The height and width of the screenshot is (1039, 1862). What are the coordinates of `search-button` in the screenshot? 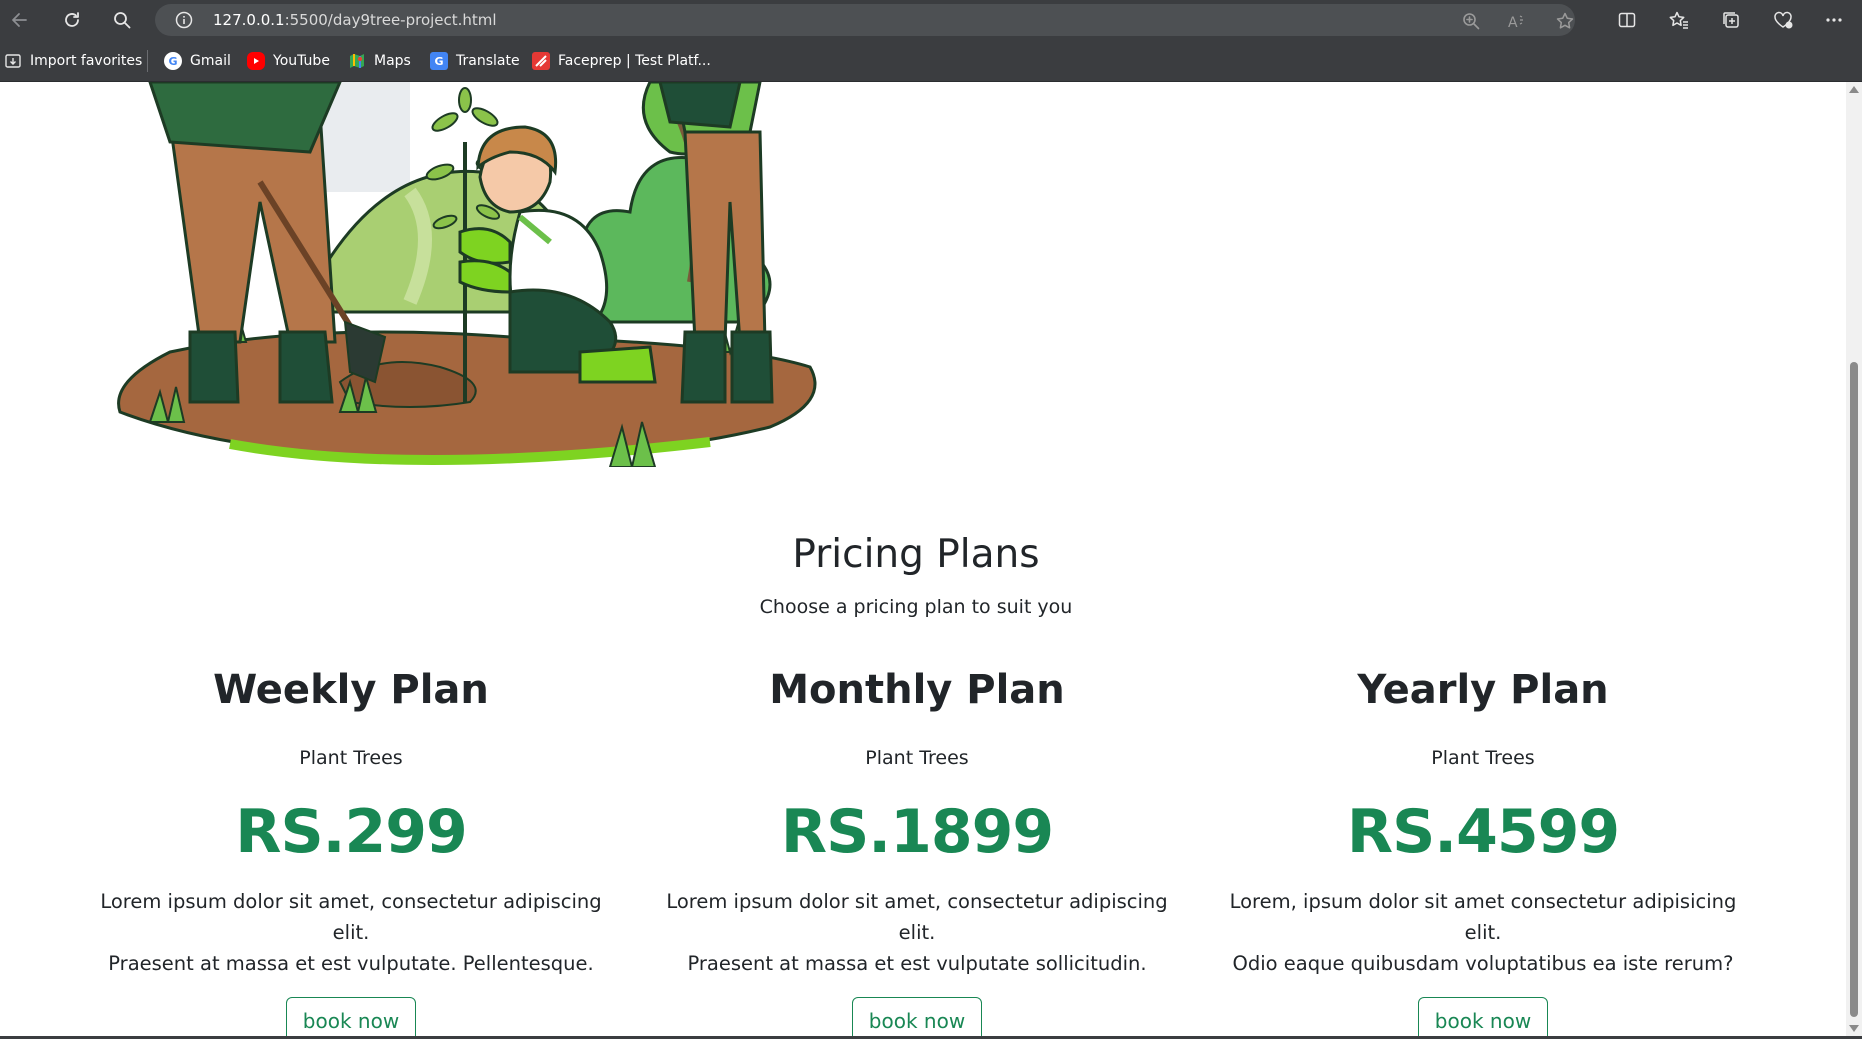 It's located at (122, 20).